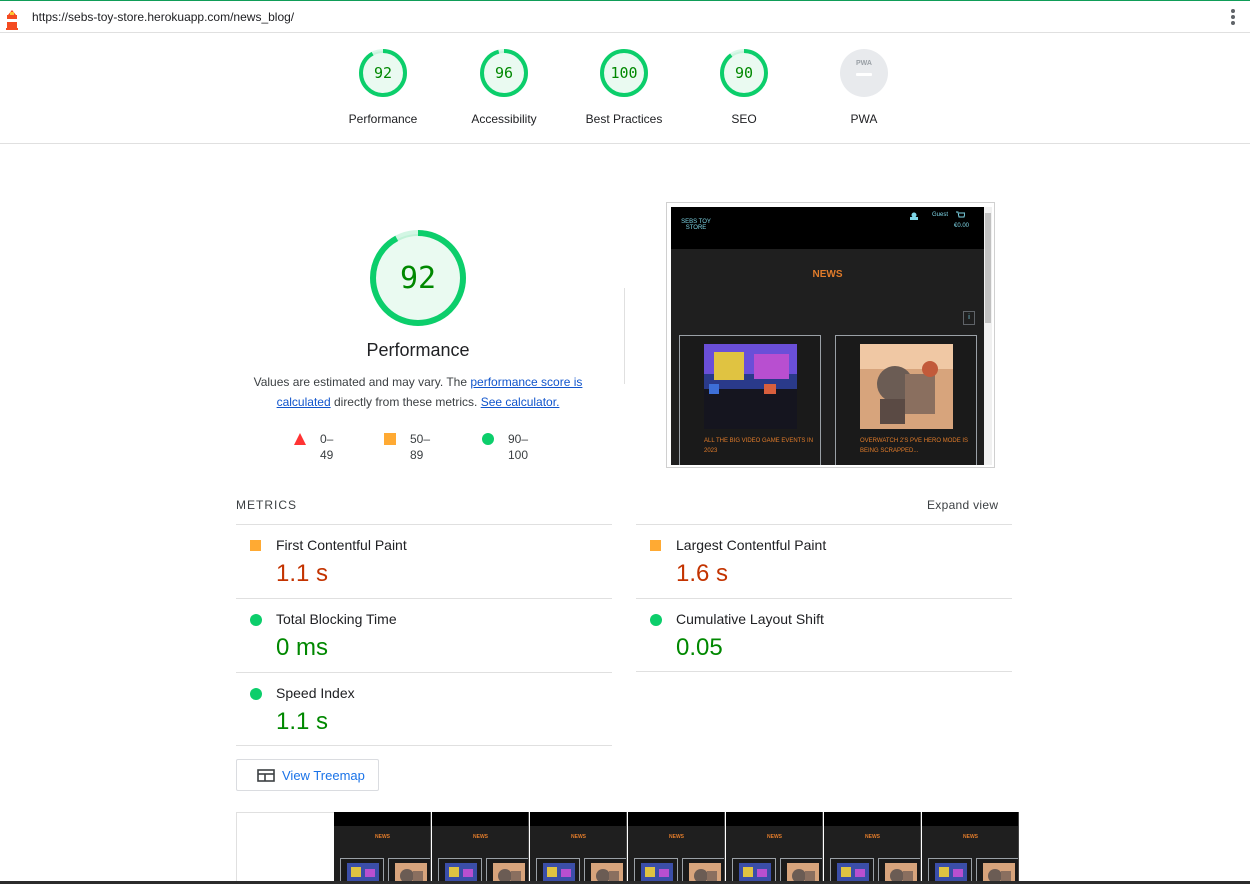 The image size is (1250, 884). I want to click on metrics-heading: METRICS, so click(266, 505).